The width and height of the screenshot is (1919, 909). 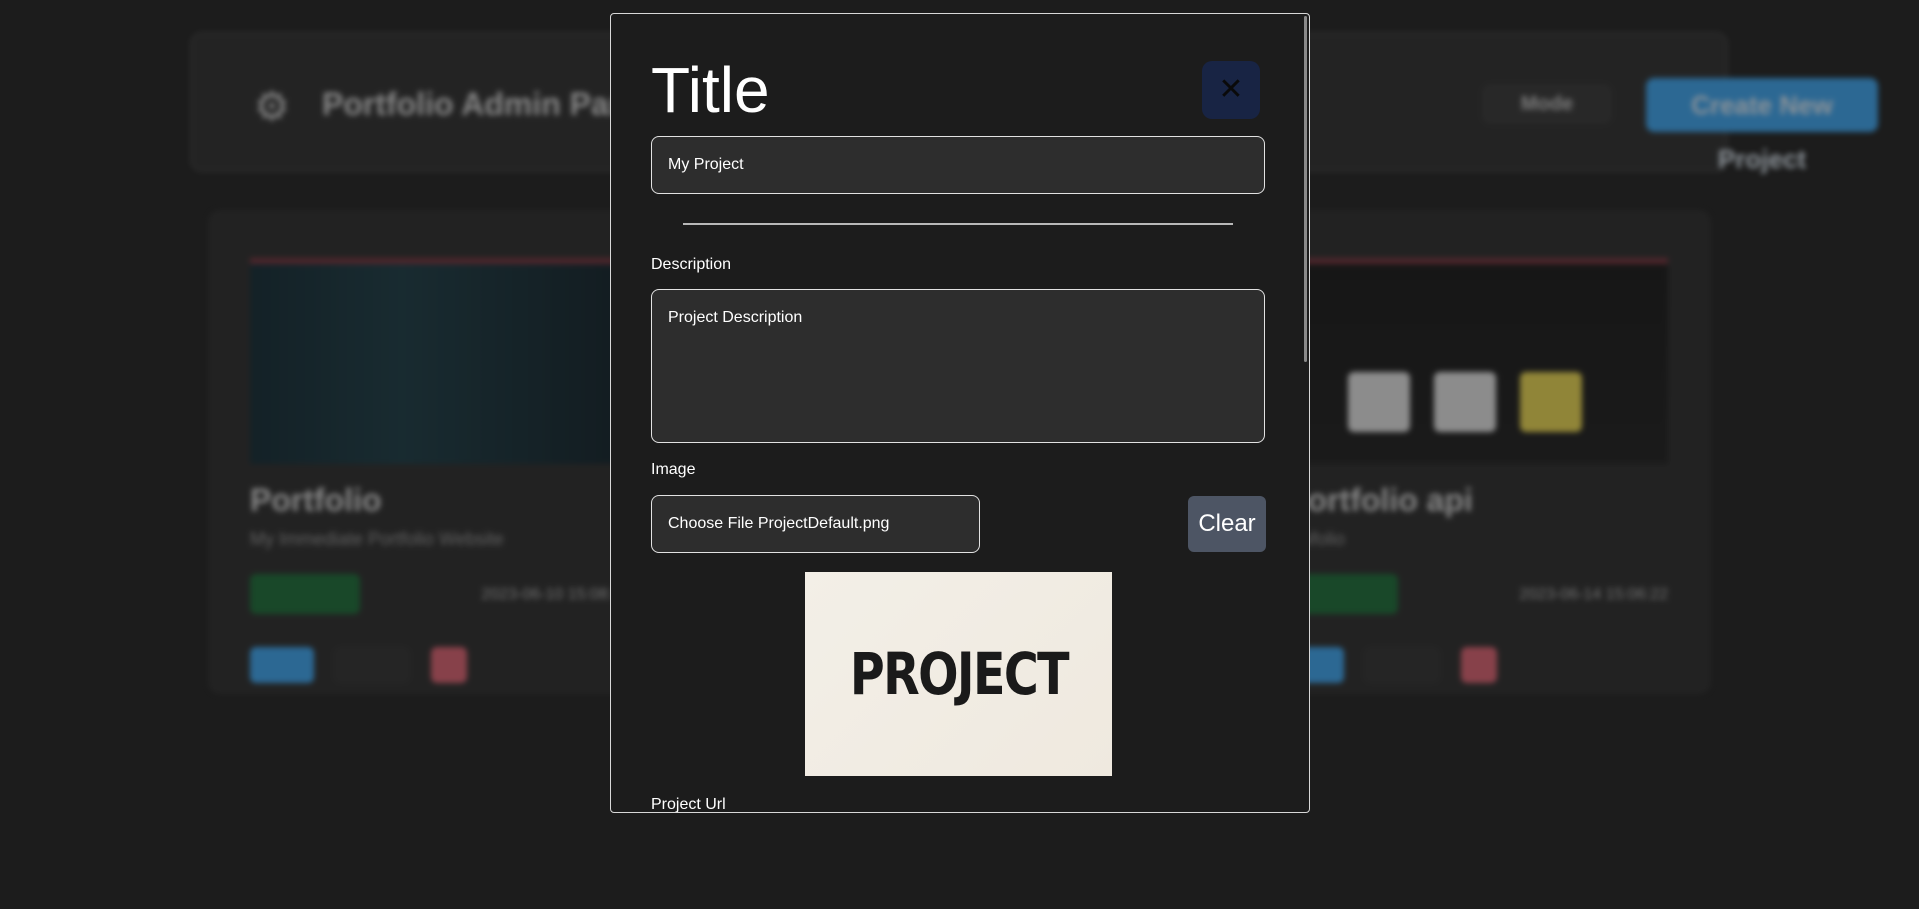 I want to click on project-date: 2023-06-14 15:06:22, so click(x=1593, y=594).